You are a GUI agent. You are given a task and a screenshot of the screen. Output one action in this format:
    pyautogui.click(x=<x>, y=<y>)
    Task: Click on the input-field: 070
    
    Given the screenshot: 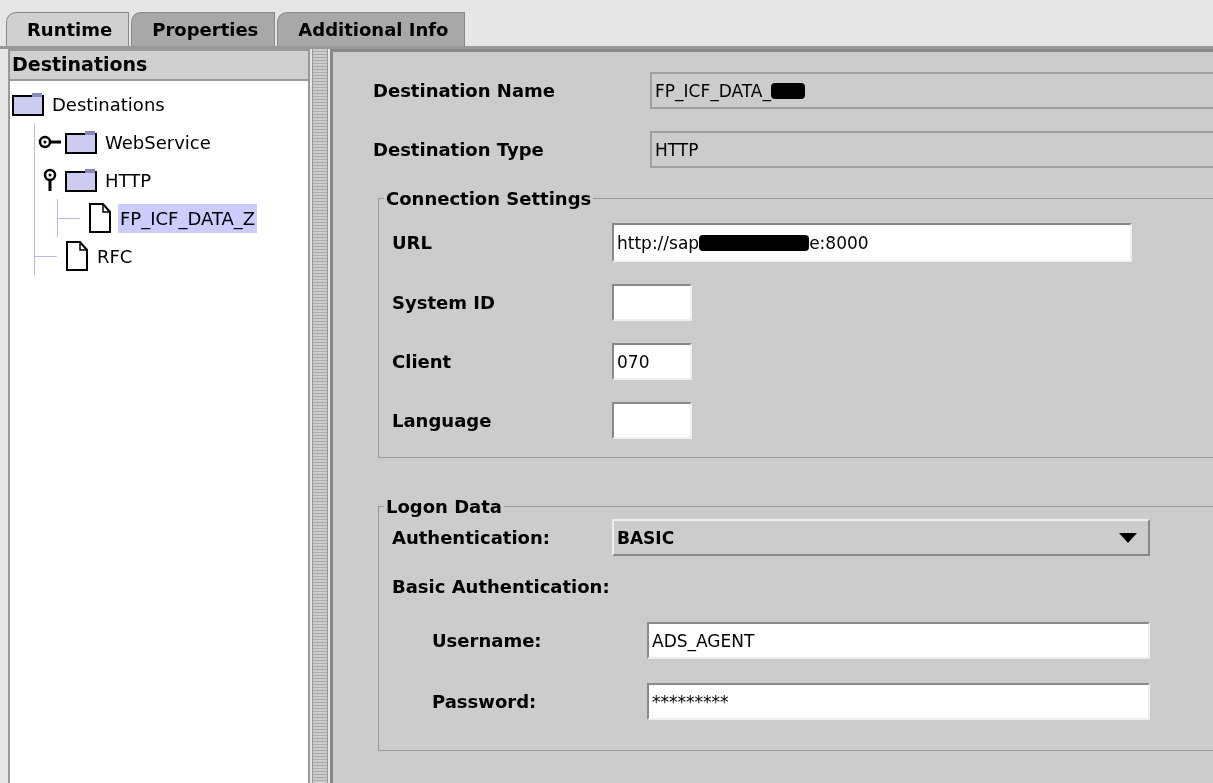 What is the action you would take?
    pyautogui.click(x=652, y=361)
    